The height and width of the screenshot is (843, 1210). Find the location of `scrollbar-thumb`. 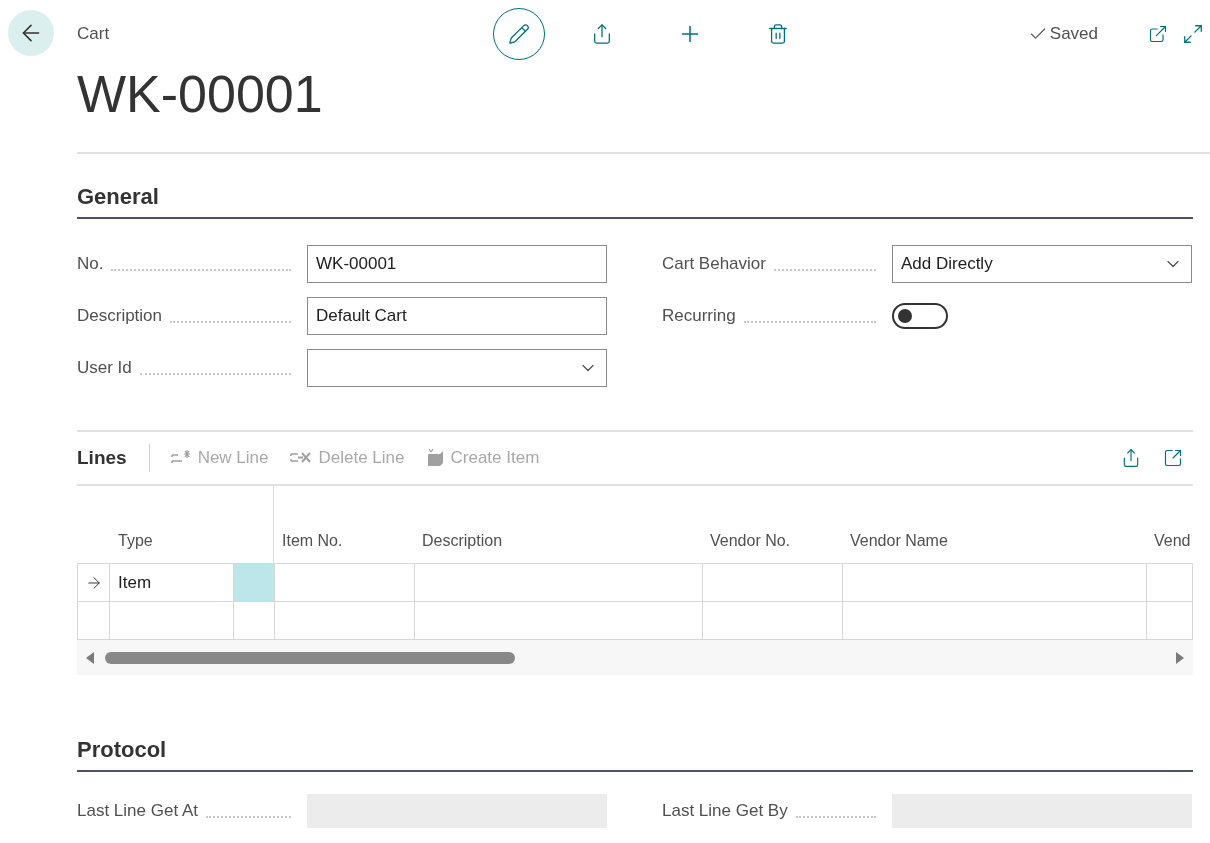

scrollbar-thumb is located at coordinates (310, 657).